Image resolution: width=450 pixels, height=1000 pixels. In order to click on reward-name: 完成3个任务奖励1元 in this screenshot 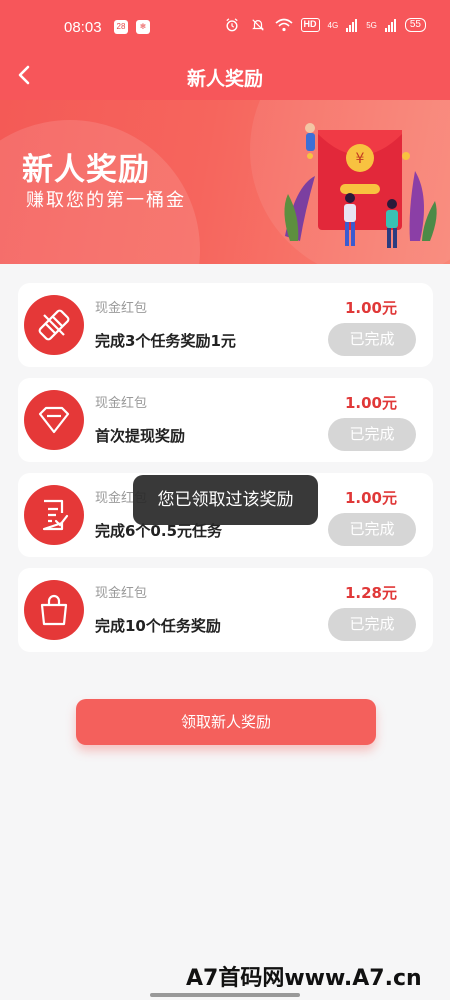, I will do `click(165, 341)`.